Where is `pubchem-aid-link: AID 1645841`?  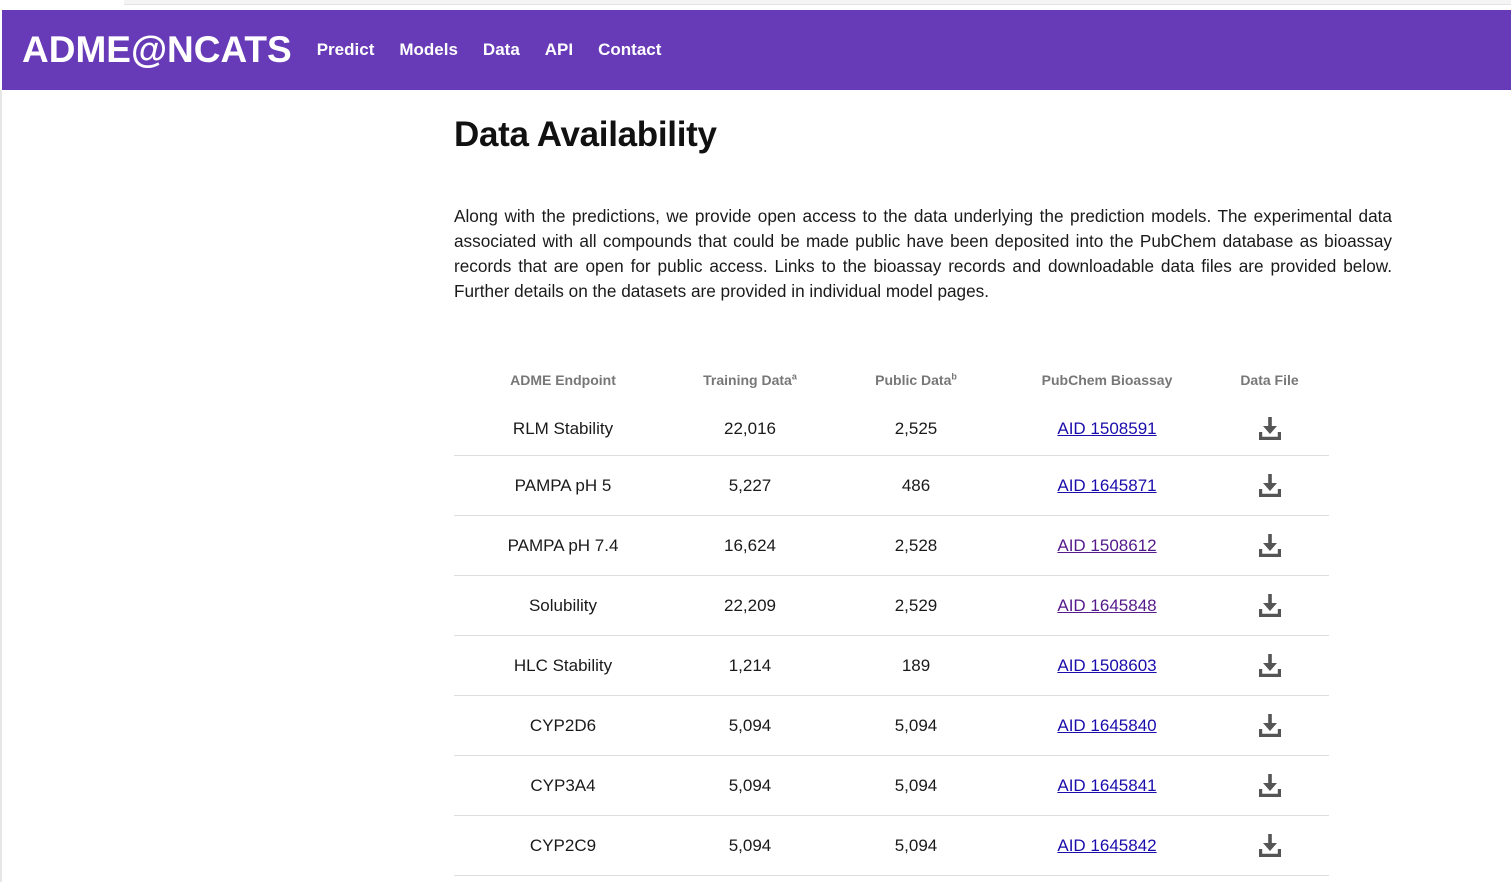 pubchem-aid-link: AID 1645841 is located at coordinates (1106, 785).